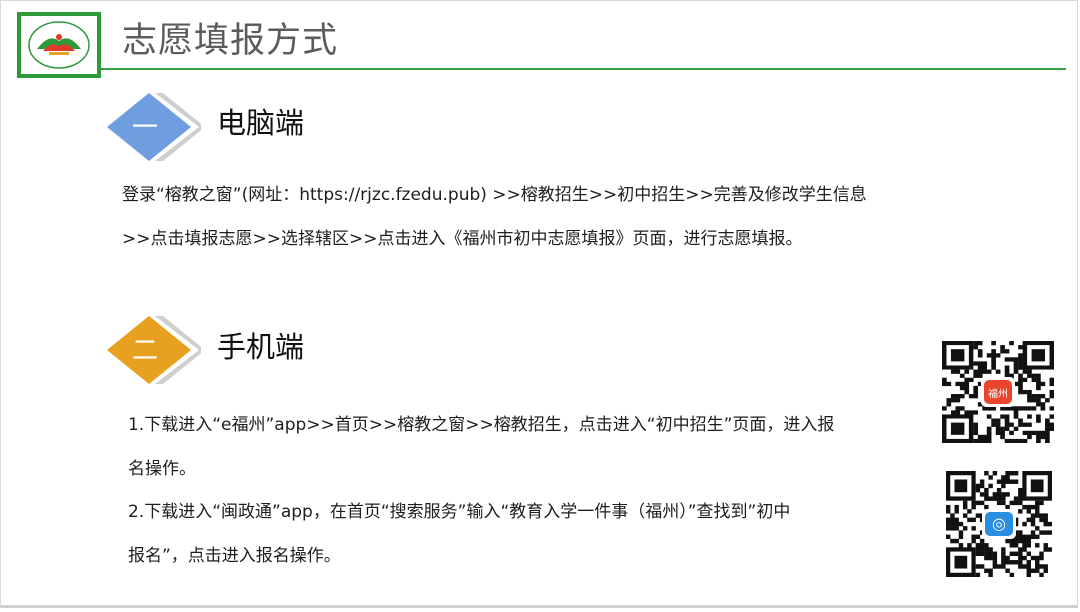 This screenshot has width=1080, height=612. Describe the element at coordinates (145, 128) in the screenshot. I see `section-badge-1-number: 一` at that location.